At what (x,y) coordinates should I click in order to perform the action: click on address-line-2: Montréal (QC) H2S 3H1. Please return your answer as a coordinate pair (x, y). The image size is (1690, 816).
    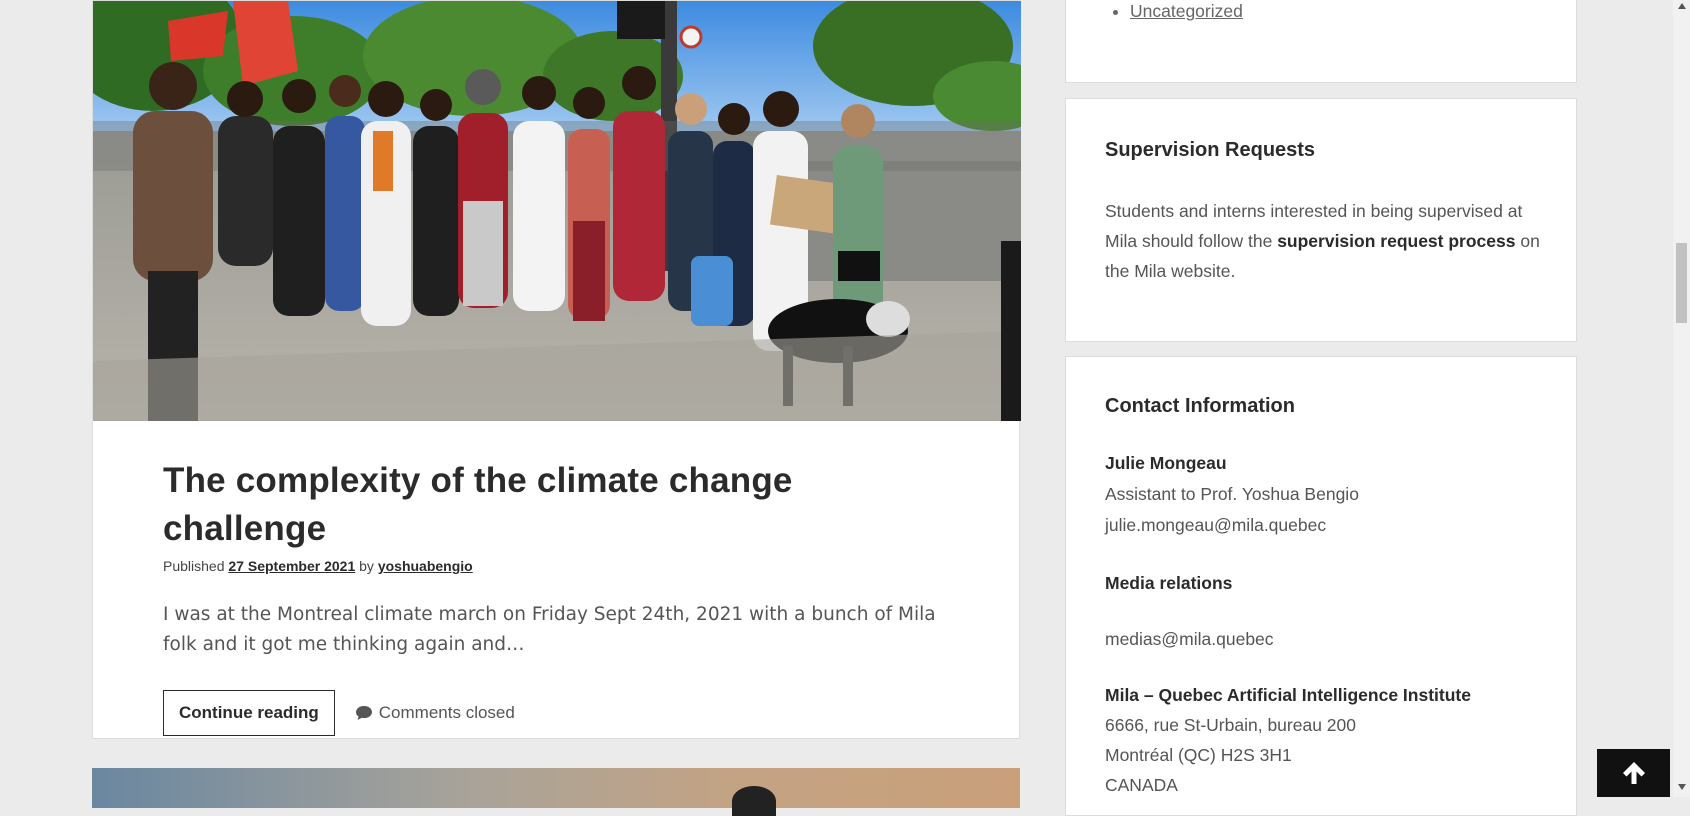
    Looking at the image, I should click on (1198, 755).